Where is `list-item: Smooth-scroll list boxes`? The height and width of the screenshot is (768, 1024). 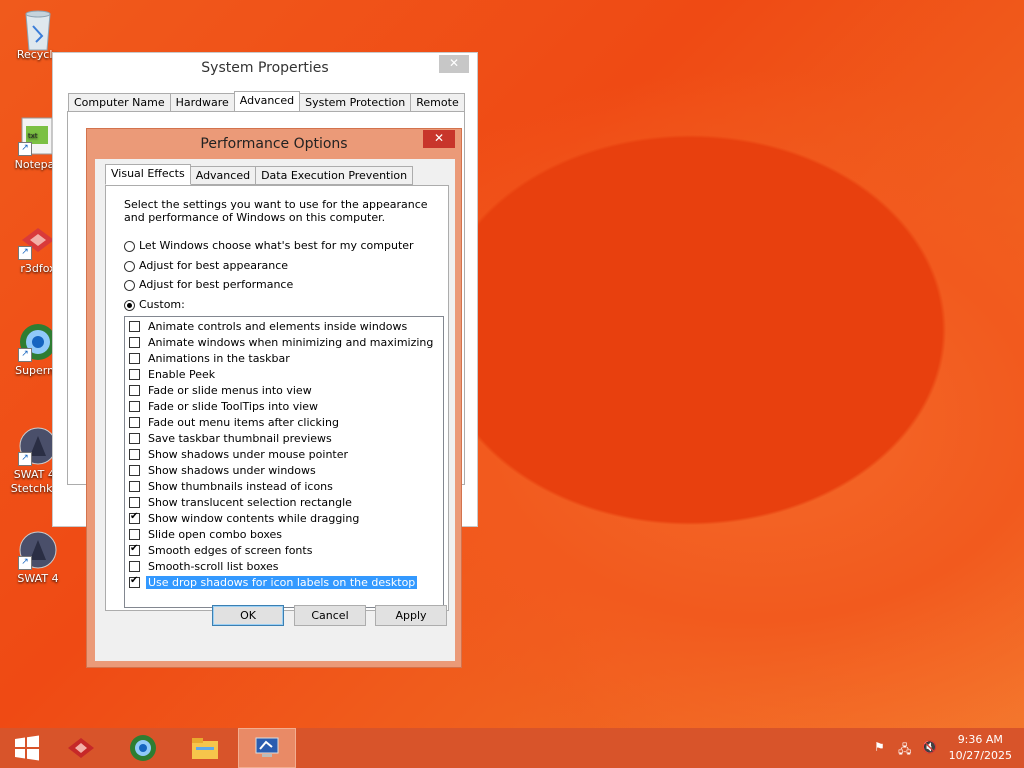 list-item: Smooth-scroll list boxes is located at coordinates (205, 566).